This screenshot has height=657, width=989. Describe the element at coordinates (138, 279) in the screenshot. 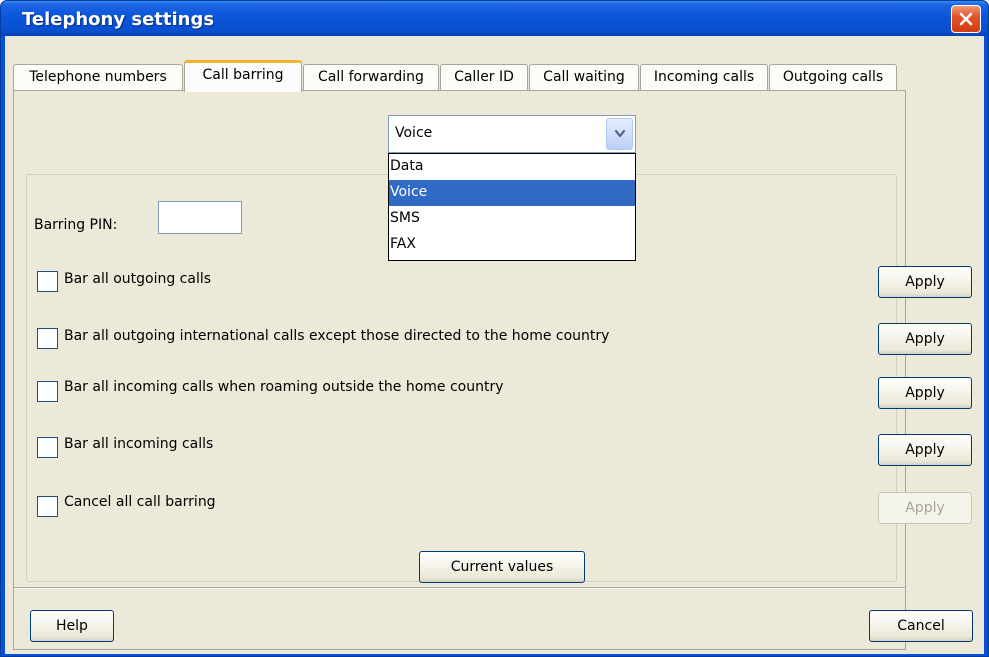

I see `bar-all-outgoing-label: Bar all outgoing calls` at that location.